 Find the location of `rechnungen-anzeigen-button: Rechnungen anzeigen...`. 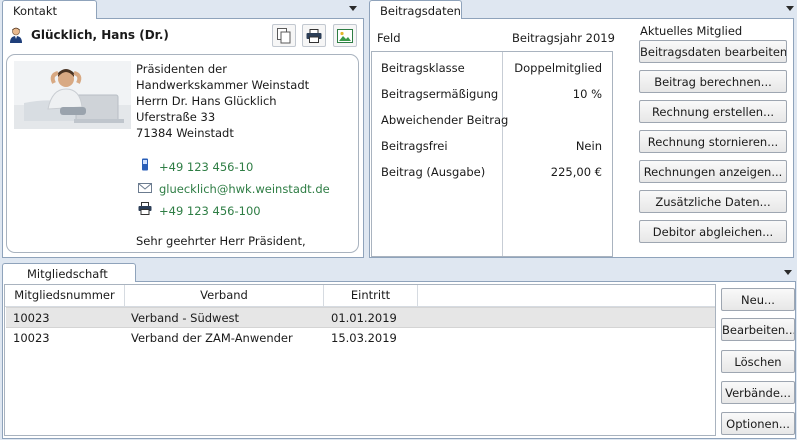

rechnungen-anzeigen-button: Rechnungen anzeigen... is located at coordinates (713, 171).